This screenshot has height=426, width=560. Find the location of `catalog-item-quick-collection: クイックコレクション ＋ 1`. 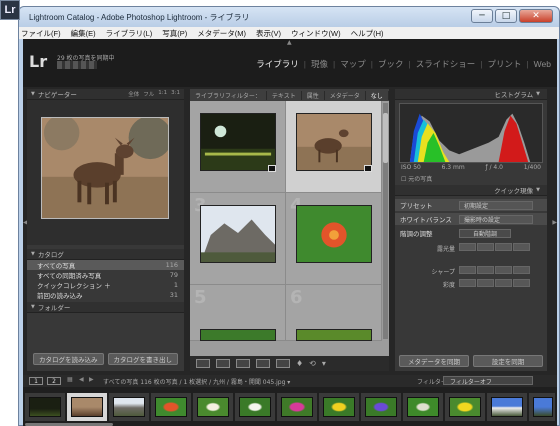

catalog-item-quick-collection: クイックコレクション ＋ 1 is located at coordinates (105, 285).